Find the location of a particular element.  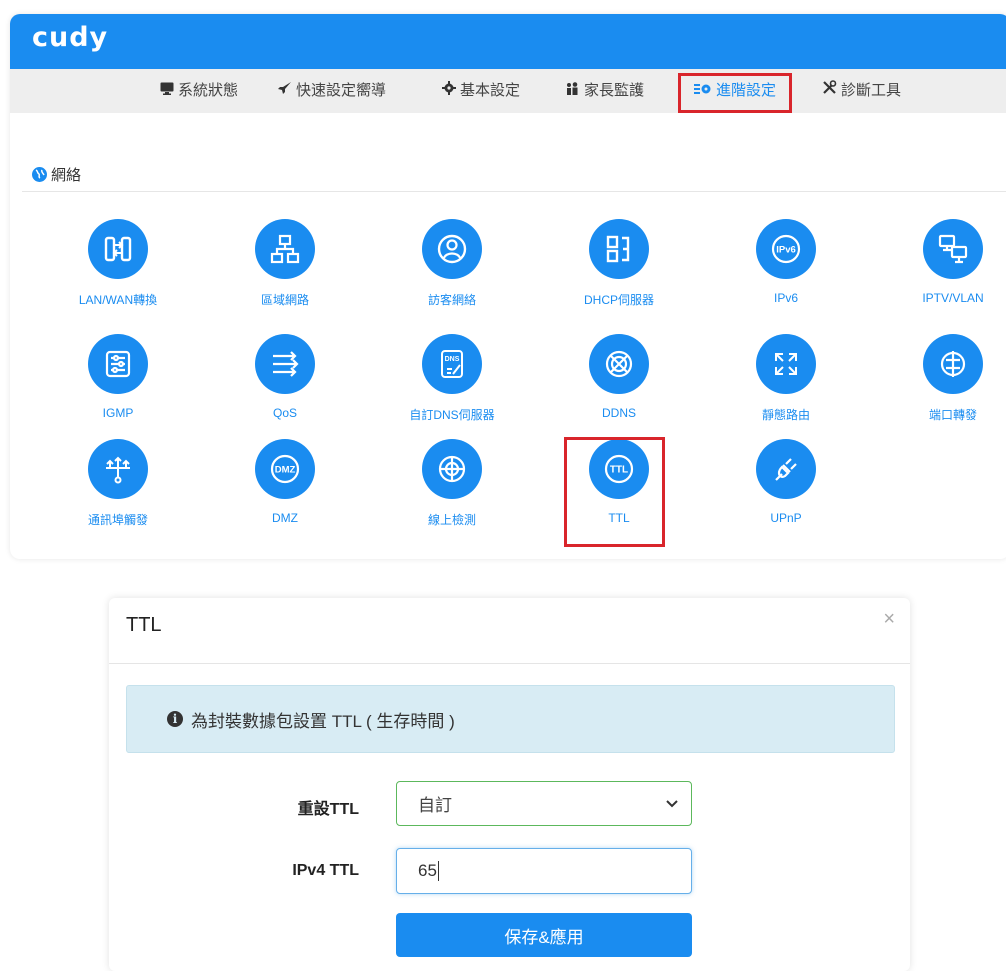

tile-label: 區域網路 is located at coordinates (284, 300).